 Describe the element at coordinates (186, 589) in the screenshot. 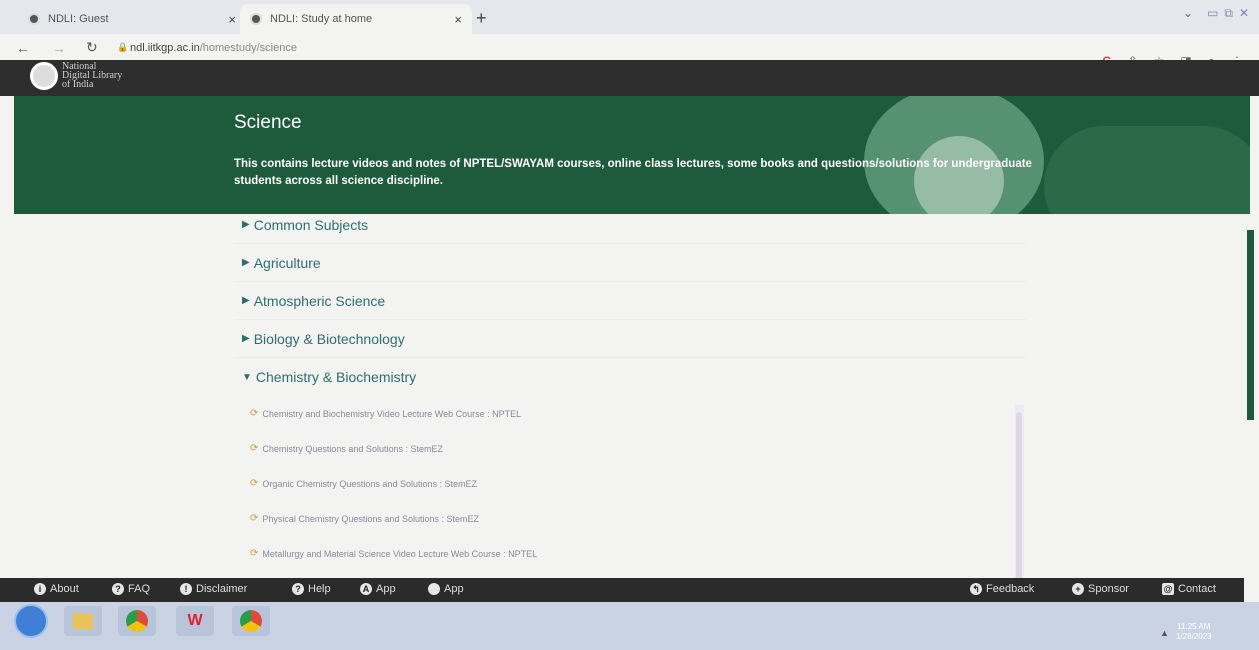

I see `disclaimer-icon: !` at that location.